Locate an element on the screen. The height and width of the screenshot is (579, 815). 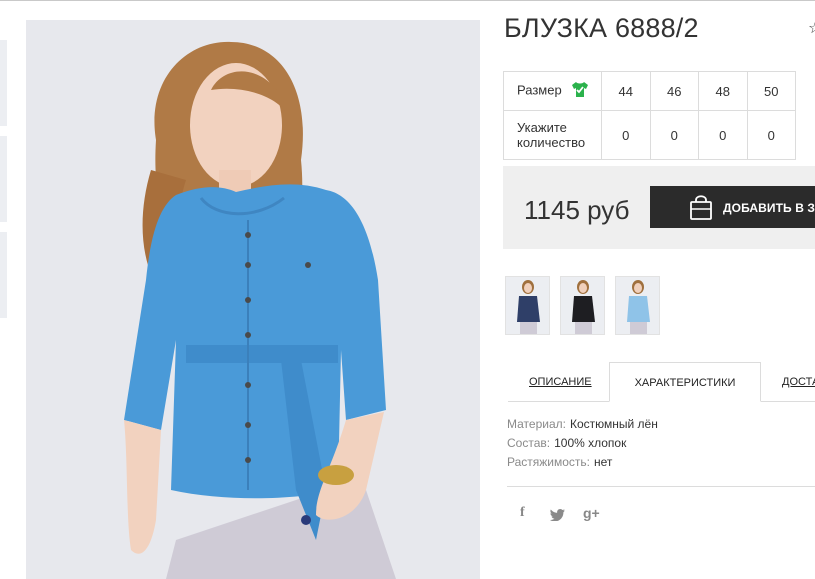
size-label-cell: Размер is located at coordinates (552, 91).